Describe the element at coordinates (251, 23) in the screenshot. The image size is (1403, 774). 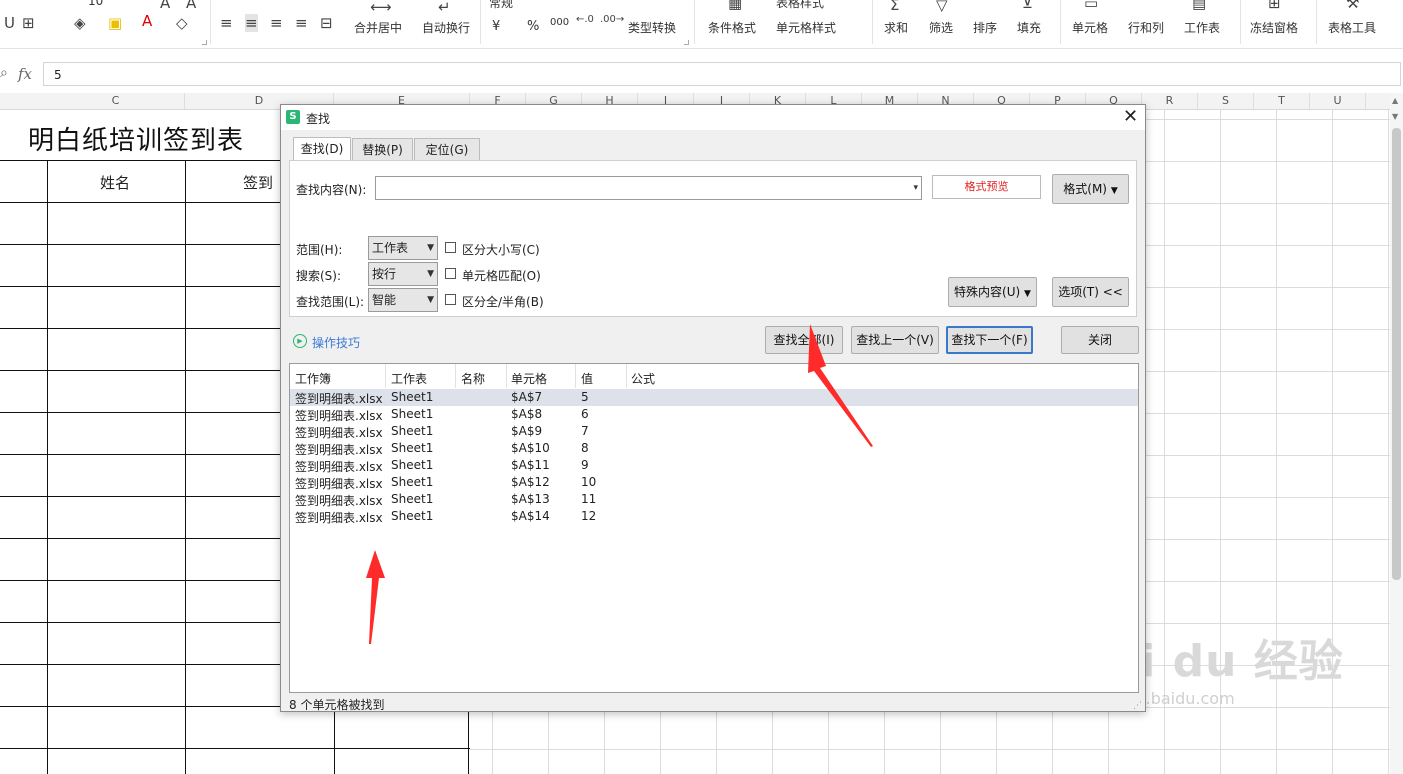
I see `align-center-icon: ≡` at that location.